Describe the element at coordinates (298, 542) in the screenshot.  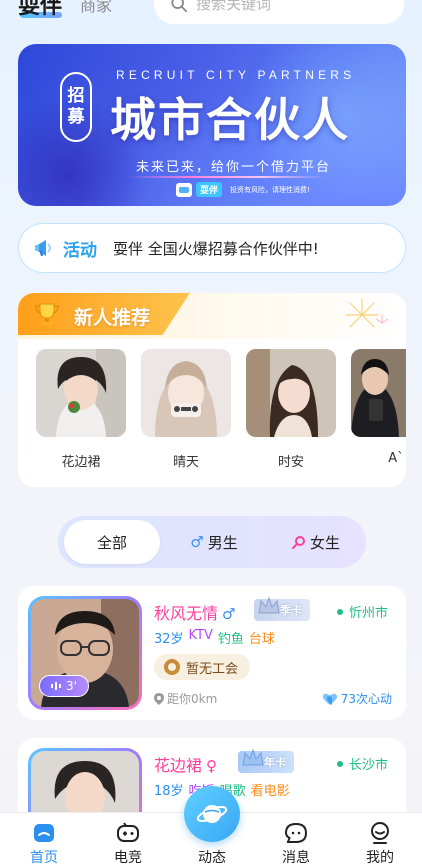
I see `female-icon` at that location.